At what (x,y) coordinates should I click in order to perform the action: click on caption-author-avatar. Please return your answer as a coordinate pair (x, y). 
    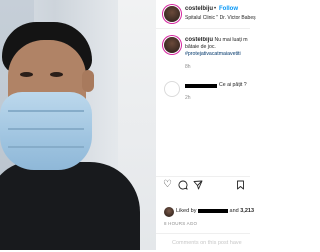
    Looking at the image, I should click on (172, 45).